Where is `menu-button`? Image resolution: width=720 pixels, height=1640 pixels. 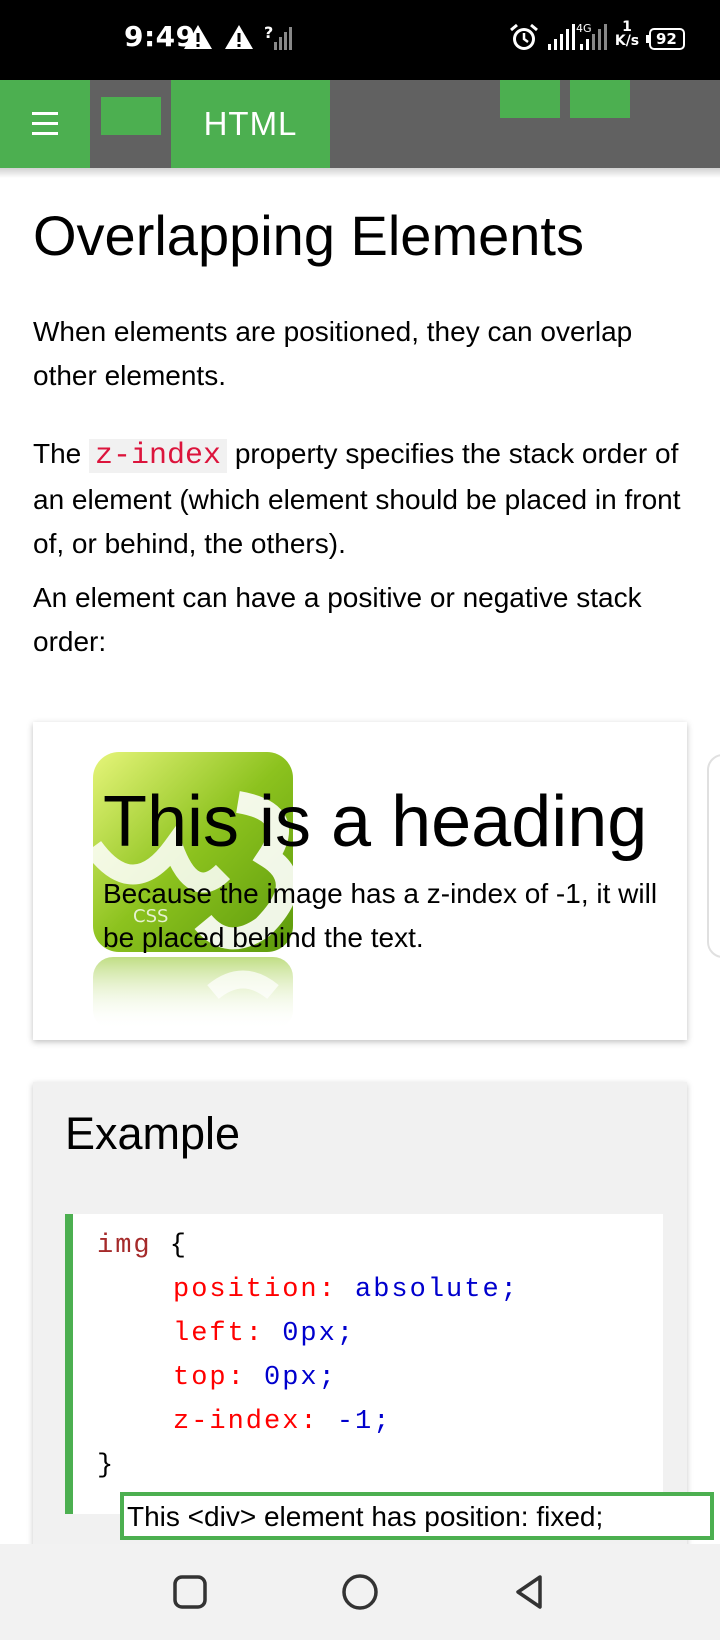
menu-button is located at coordinates (45, 124).